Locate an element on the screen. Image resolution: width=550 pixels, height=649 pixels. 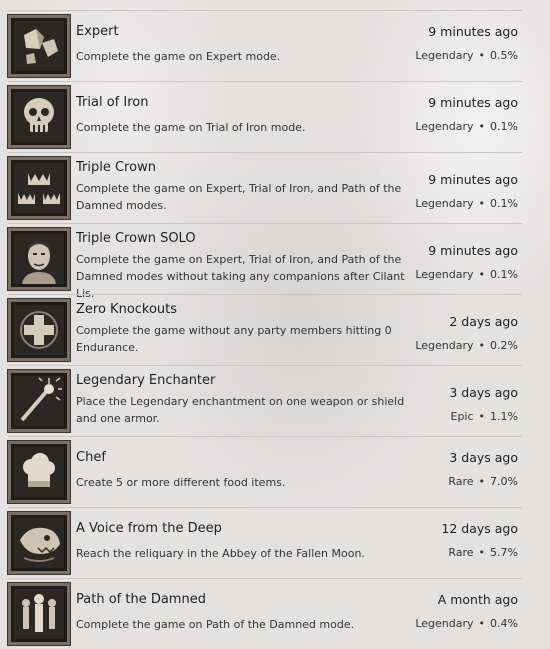
crowns-icon is located at coordinates (39, 188).